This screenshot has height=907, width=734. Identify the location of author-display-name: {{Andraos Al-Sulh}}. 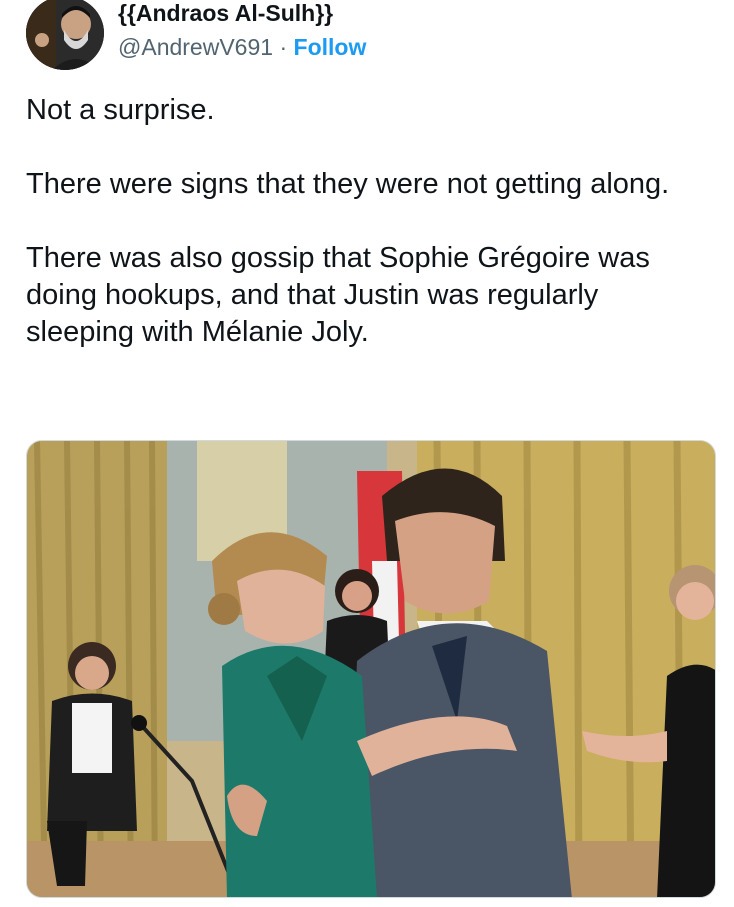
(242, 13).